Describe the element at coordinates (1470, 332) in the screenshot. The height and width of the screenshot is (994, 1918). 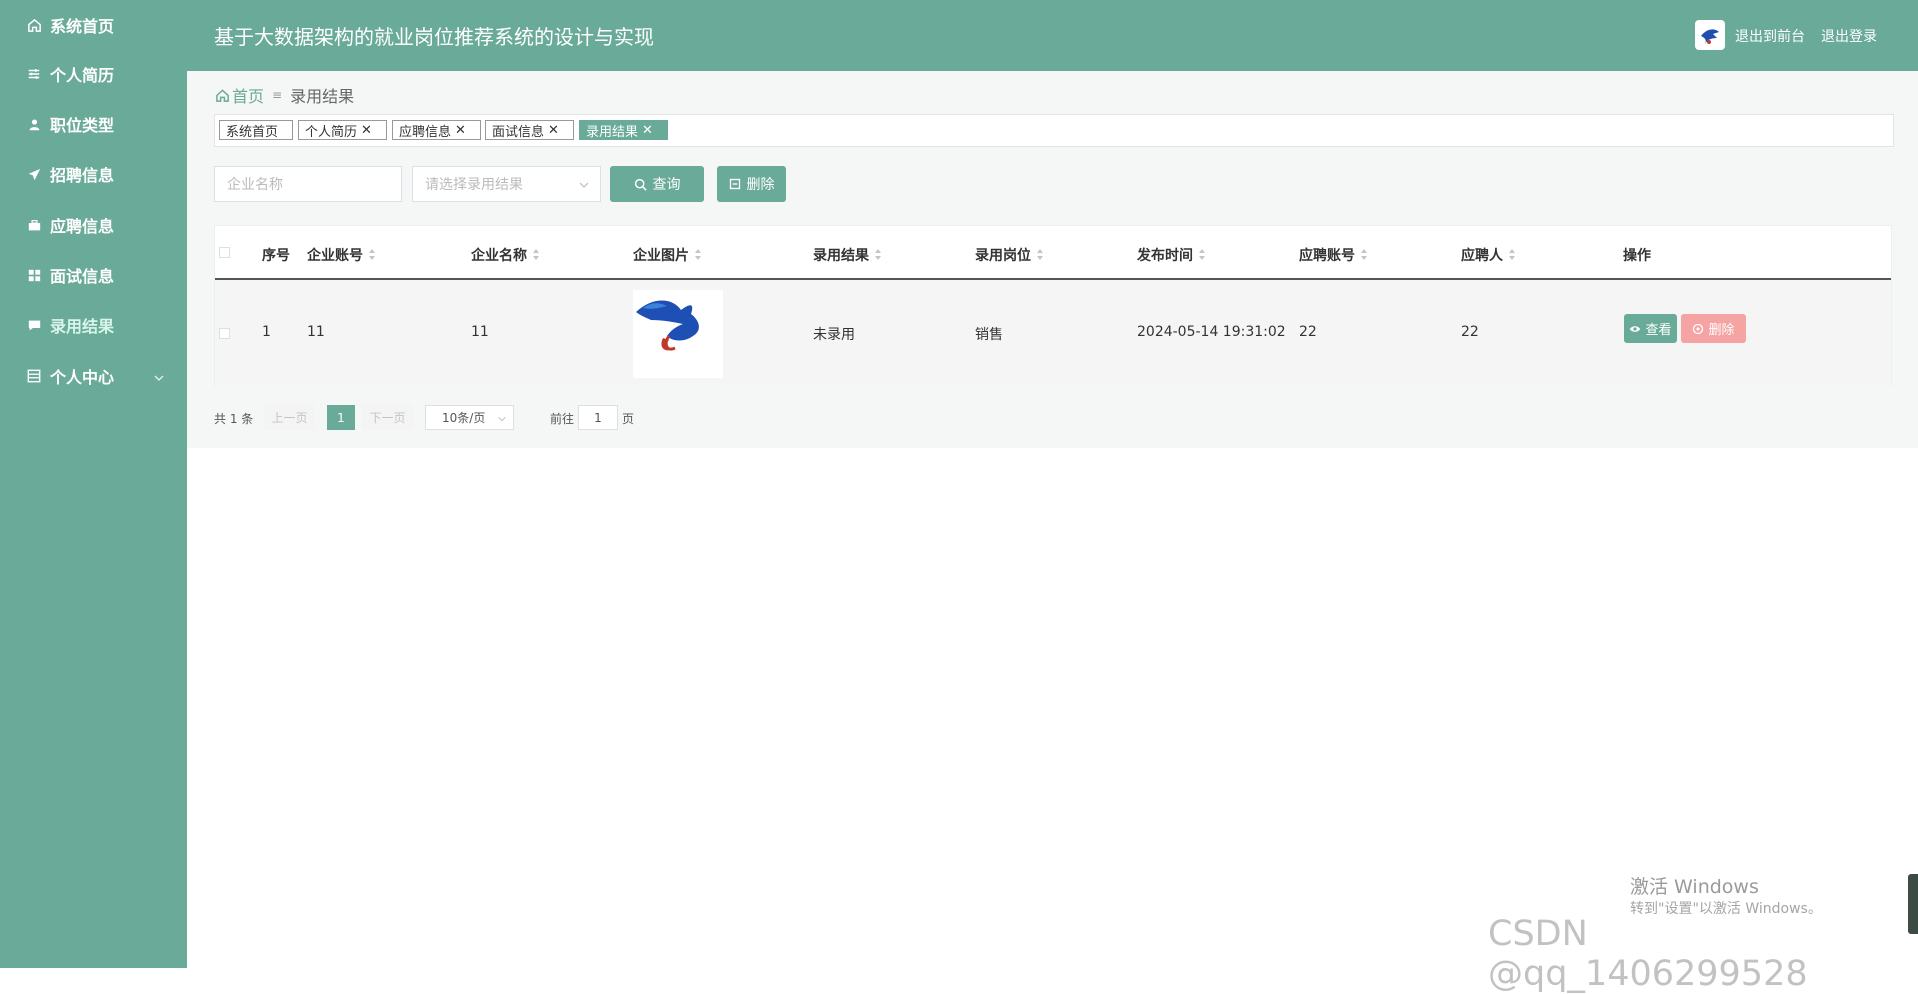
I see `cell-applicant: 22` at that location.